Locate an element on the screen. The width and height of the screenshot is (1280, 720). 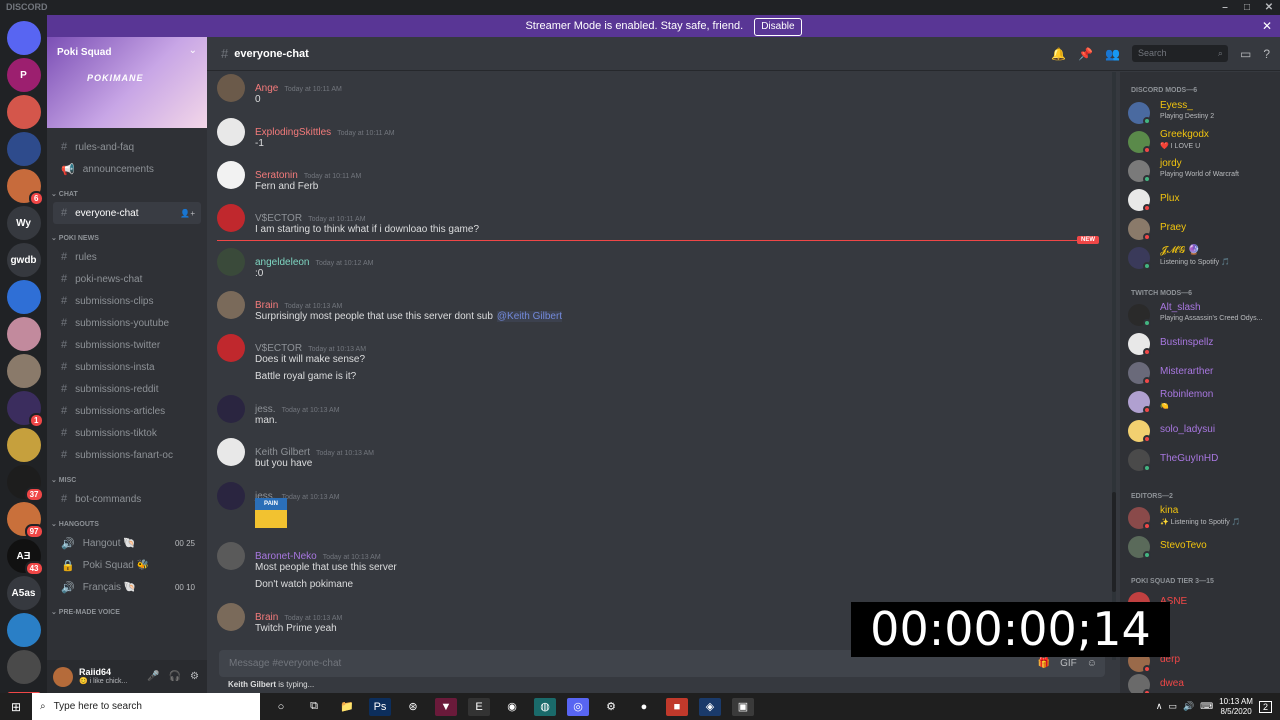
photoshop-icon: Ps is located at coordinates (380, 706).